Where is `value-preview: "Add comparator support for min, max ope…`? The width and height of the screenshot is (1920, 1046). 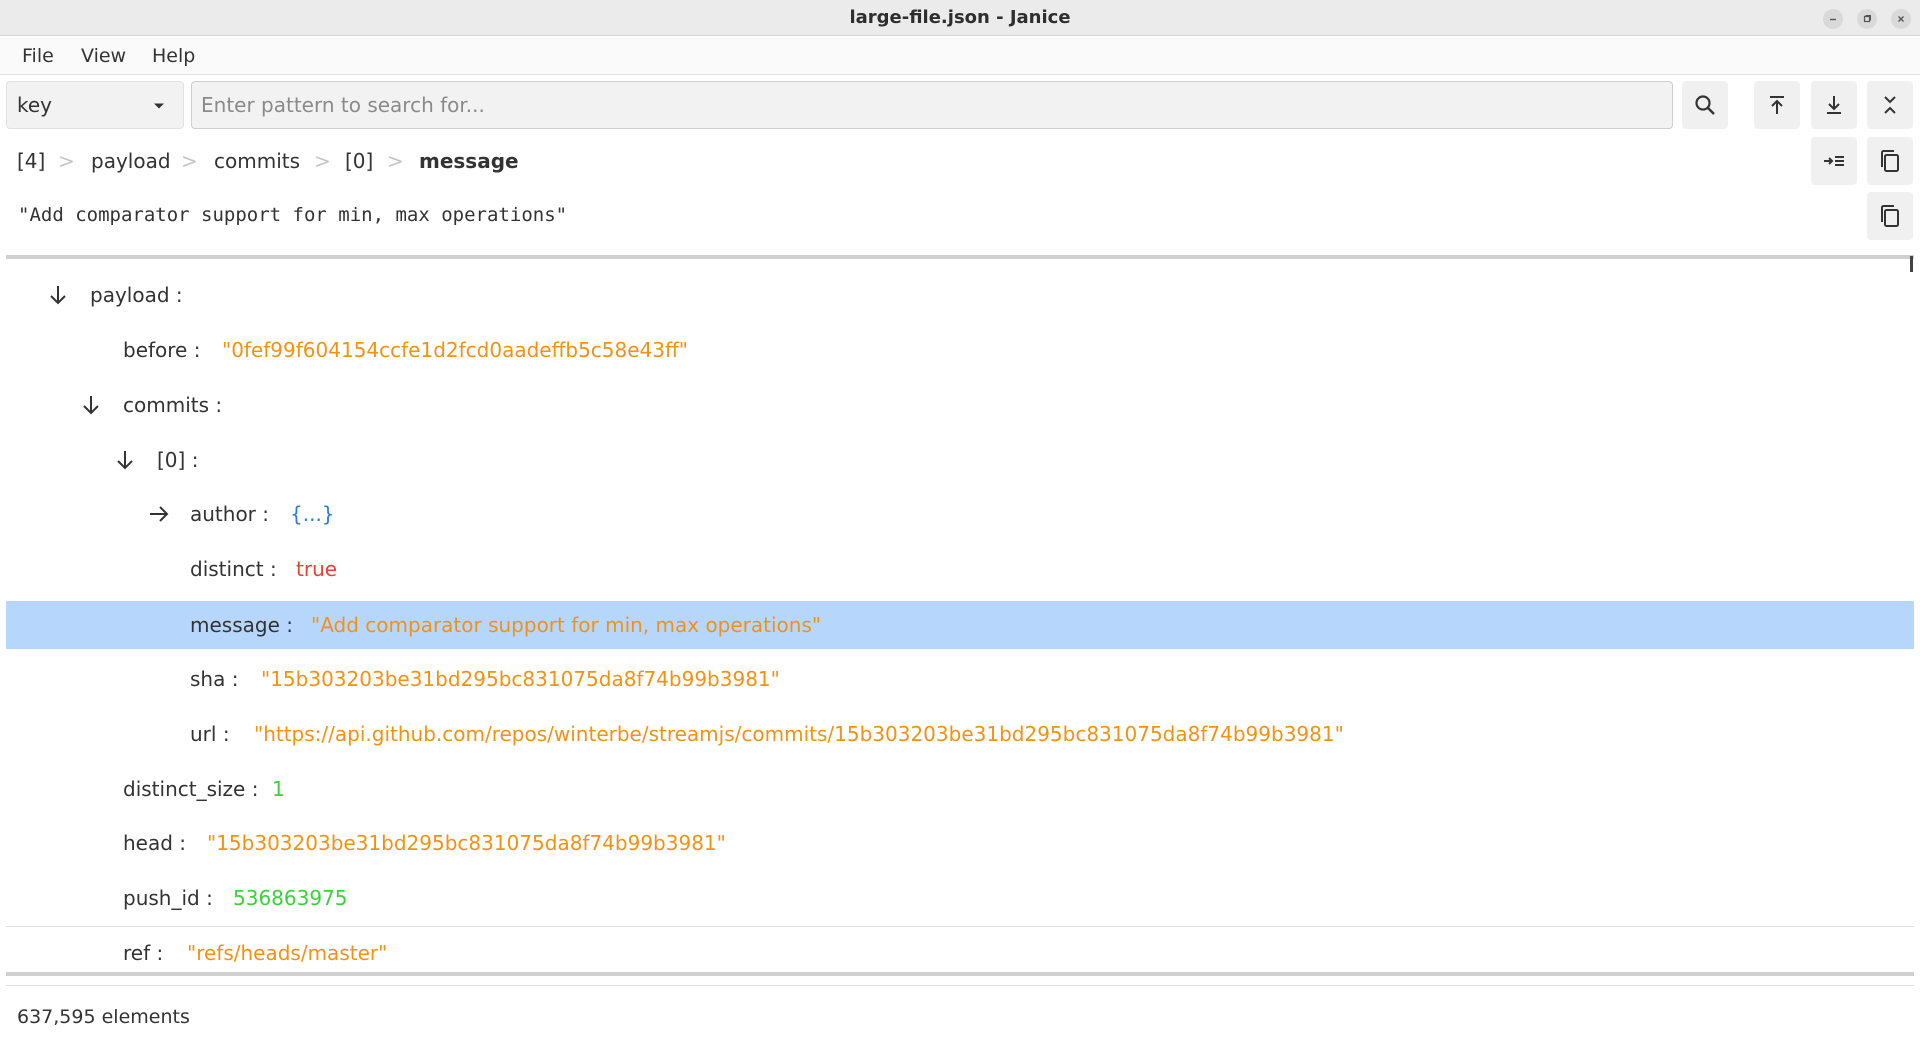 value-preview: "Add comparator support for min, max ope… is located at coordinates (293, 215).